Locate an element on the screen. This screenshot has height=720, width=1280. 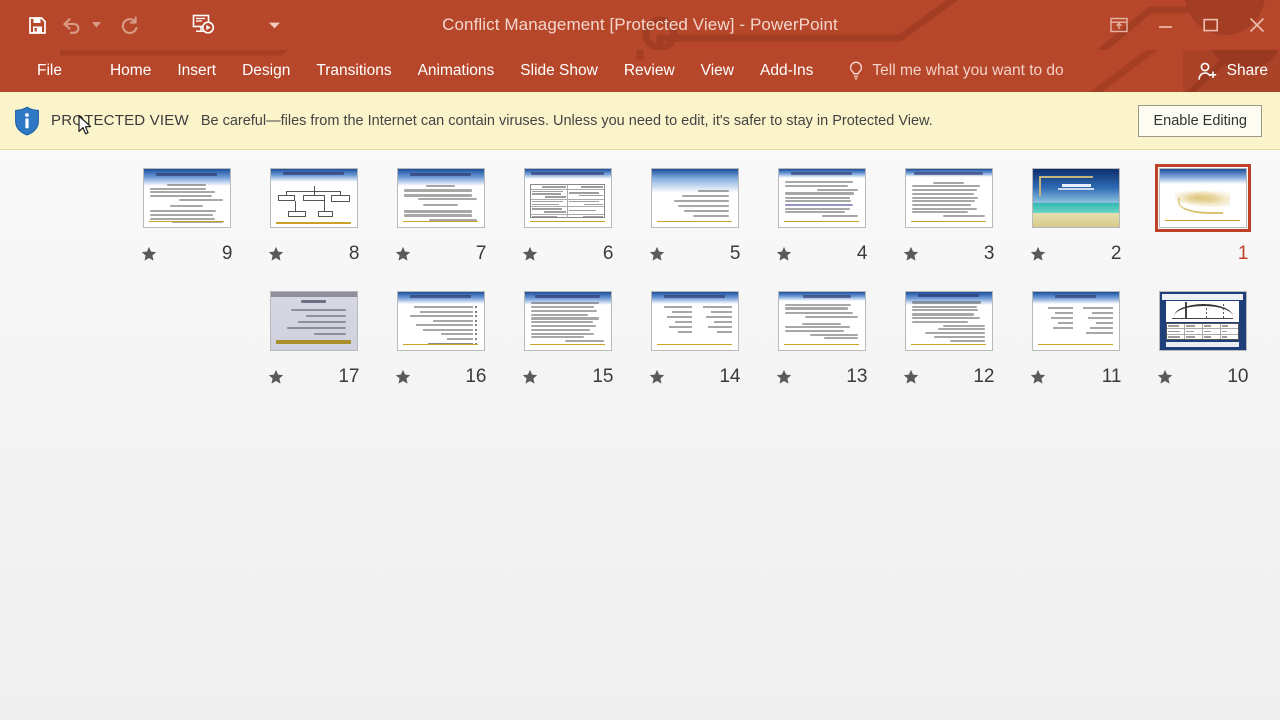
slide-row-2: 17 16 15 14 13 12 11 10 is located at coordinates (640, 339).